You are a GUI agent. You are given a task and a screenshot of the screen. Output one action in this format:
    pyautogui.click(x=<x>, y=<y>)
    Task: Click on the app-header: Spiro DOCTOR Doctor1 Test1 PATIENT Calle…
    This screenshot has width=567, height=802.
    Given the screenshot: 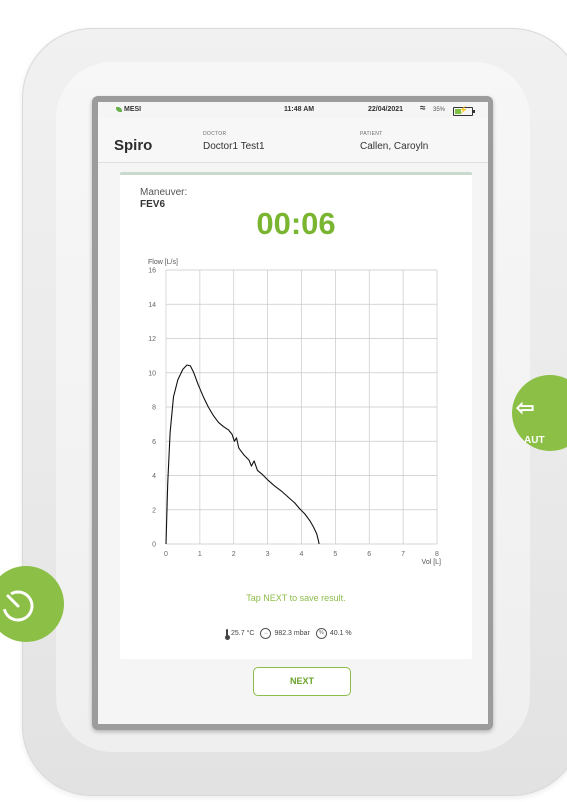 What is the action you would take?
    pyautogui.click(x=293, y=140)
    